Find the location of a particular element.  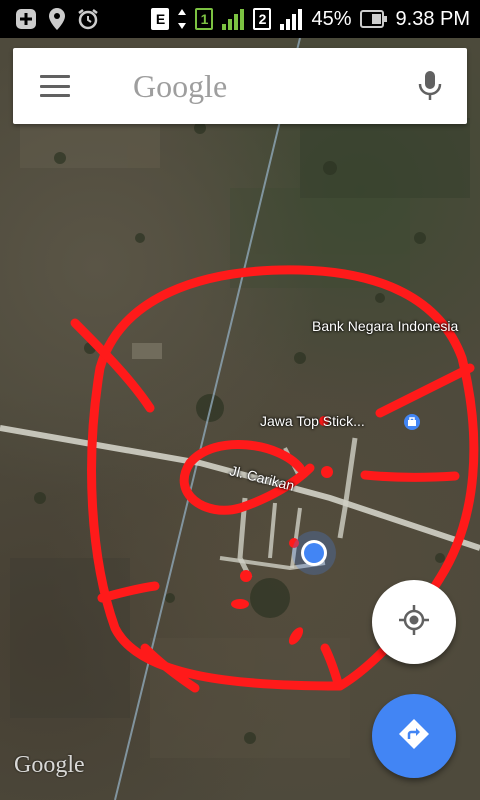

signal-sim1-icon is located at coordinates (233, 19).